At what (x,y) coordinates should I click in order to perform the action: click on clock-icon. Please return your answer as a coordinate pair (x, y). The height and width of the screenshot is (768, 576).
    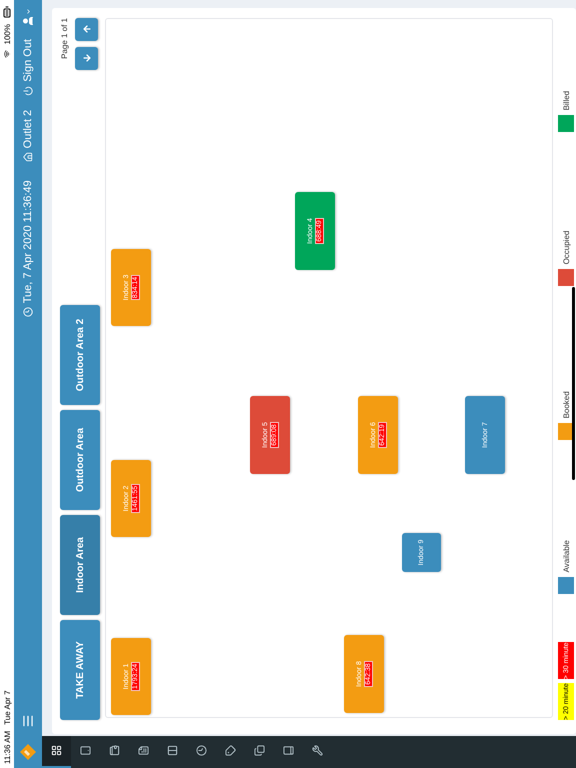
    Looking at the image, I should click on (28, 312).